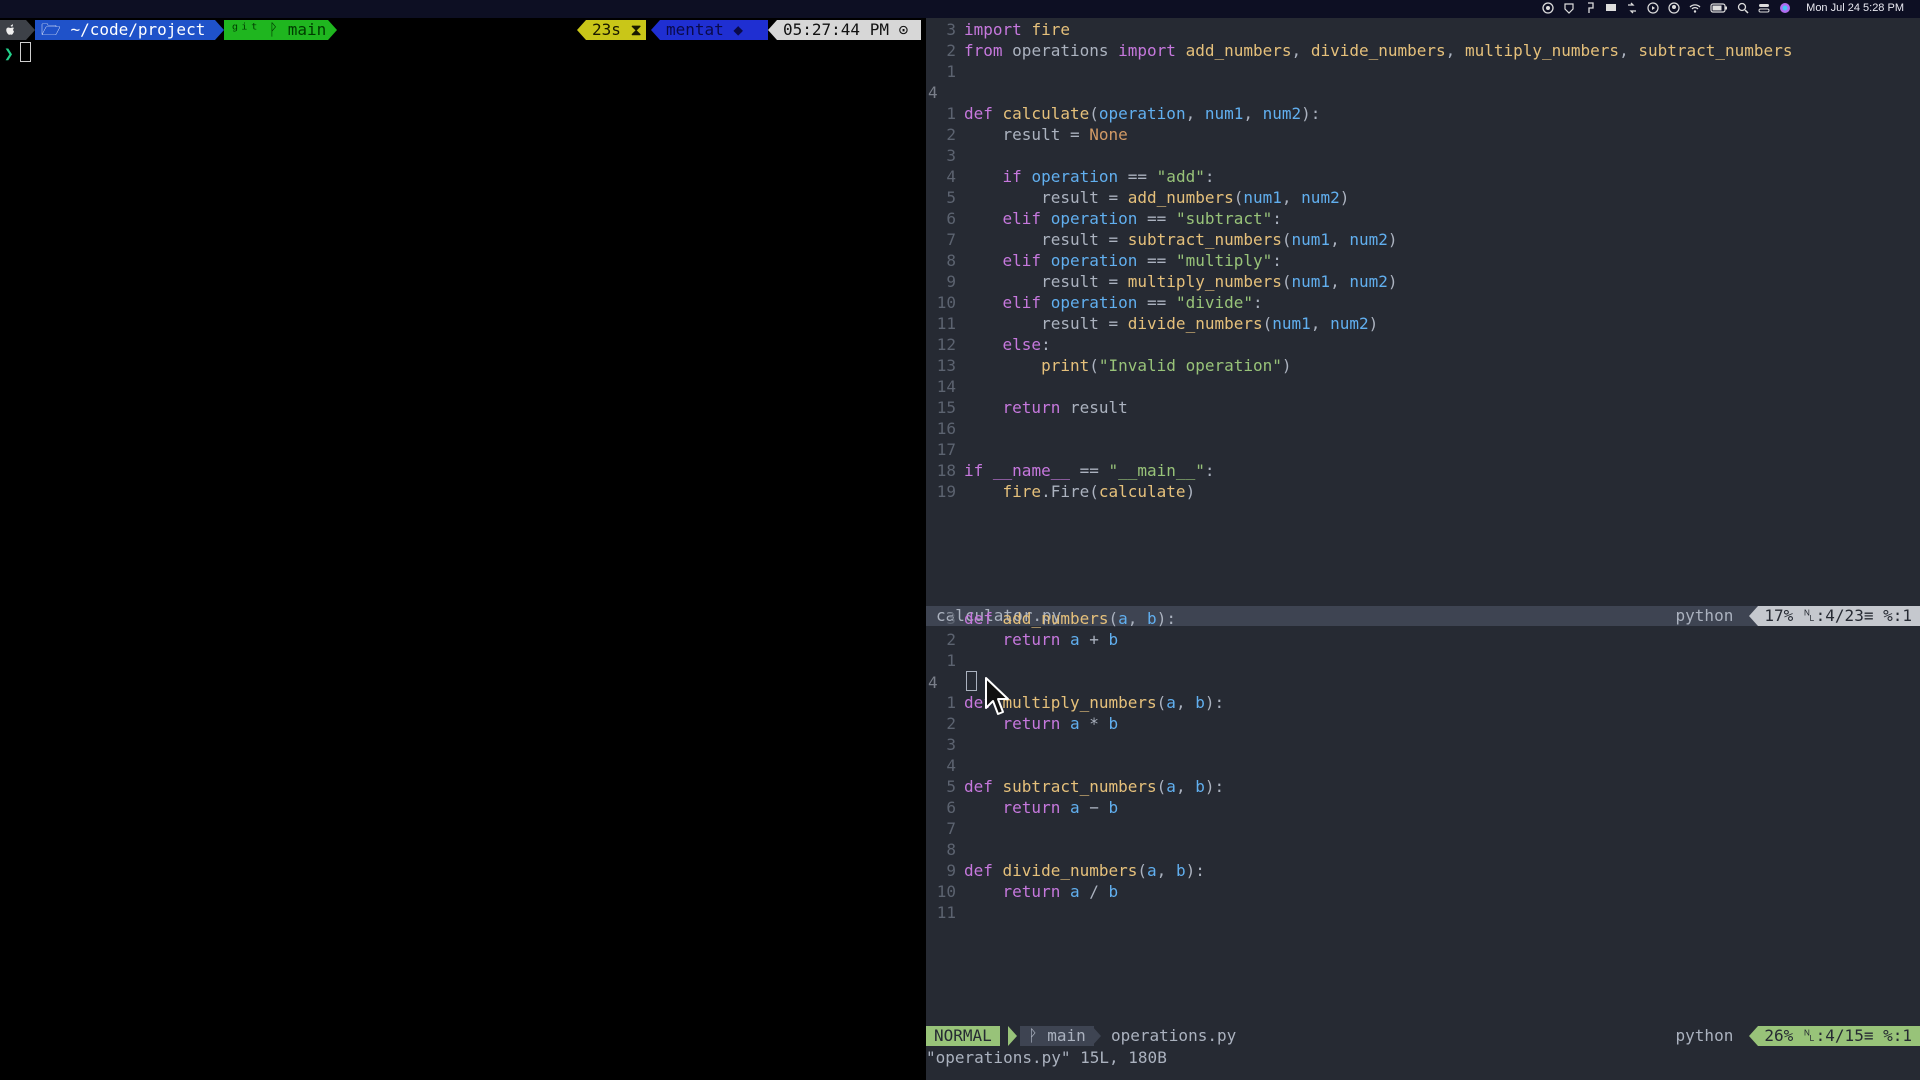 The image size is (1920, 1080). I want to click on code-token: result =, so click(1027, 134).